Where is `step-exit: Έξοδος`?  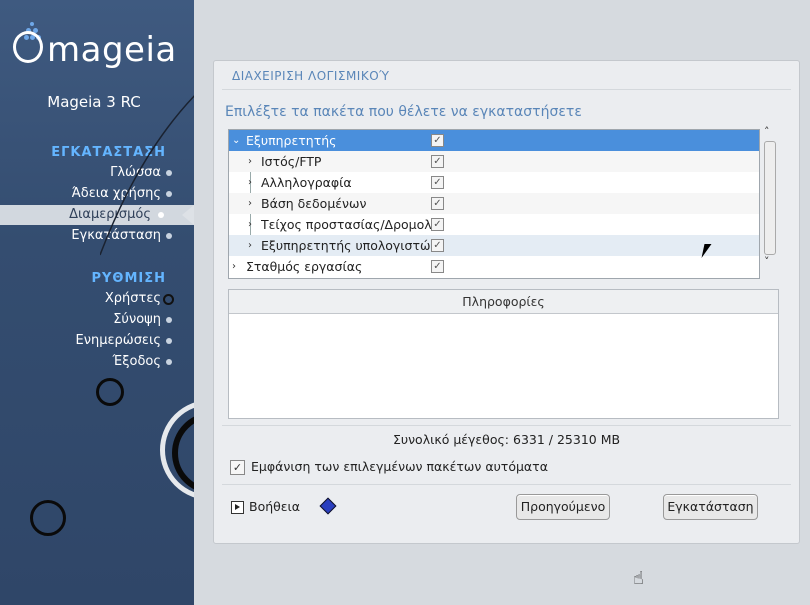
step-exit: Έξοδος is located at coordinates (142, 362).